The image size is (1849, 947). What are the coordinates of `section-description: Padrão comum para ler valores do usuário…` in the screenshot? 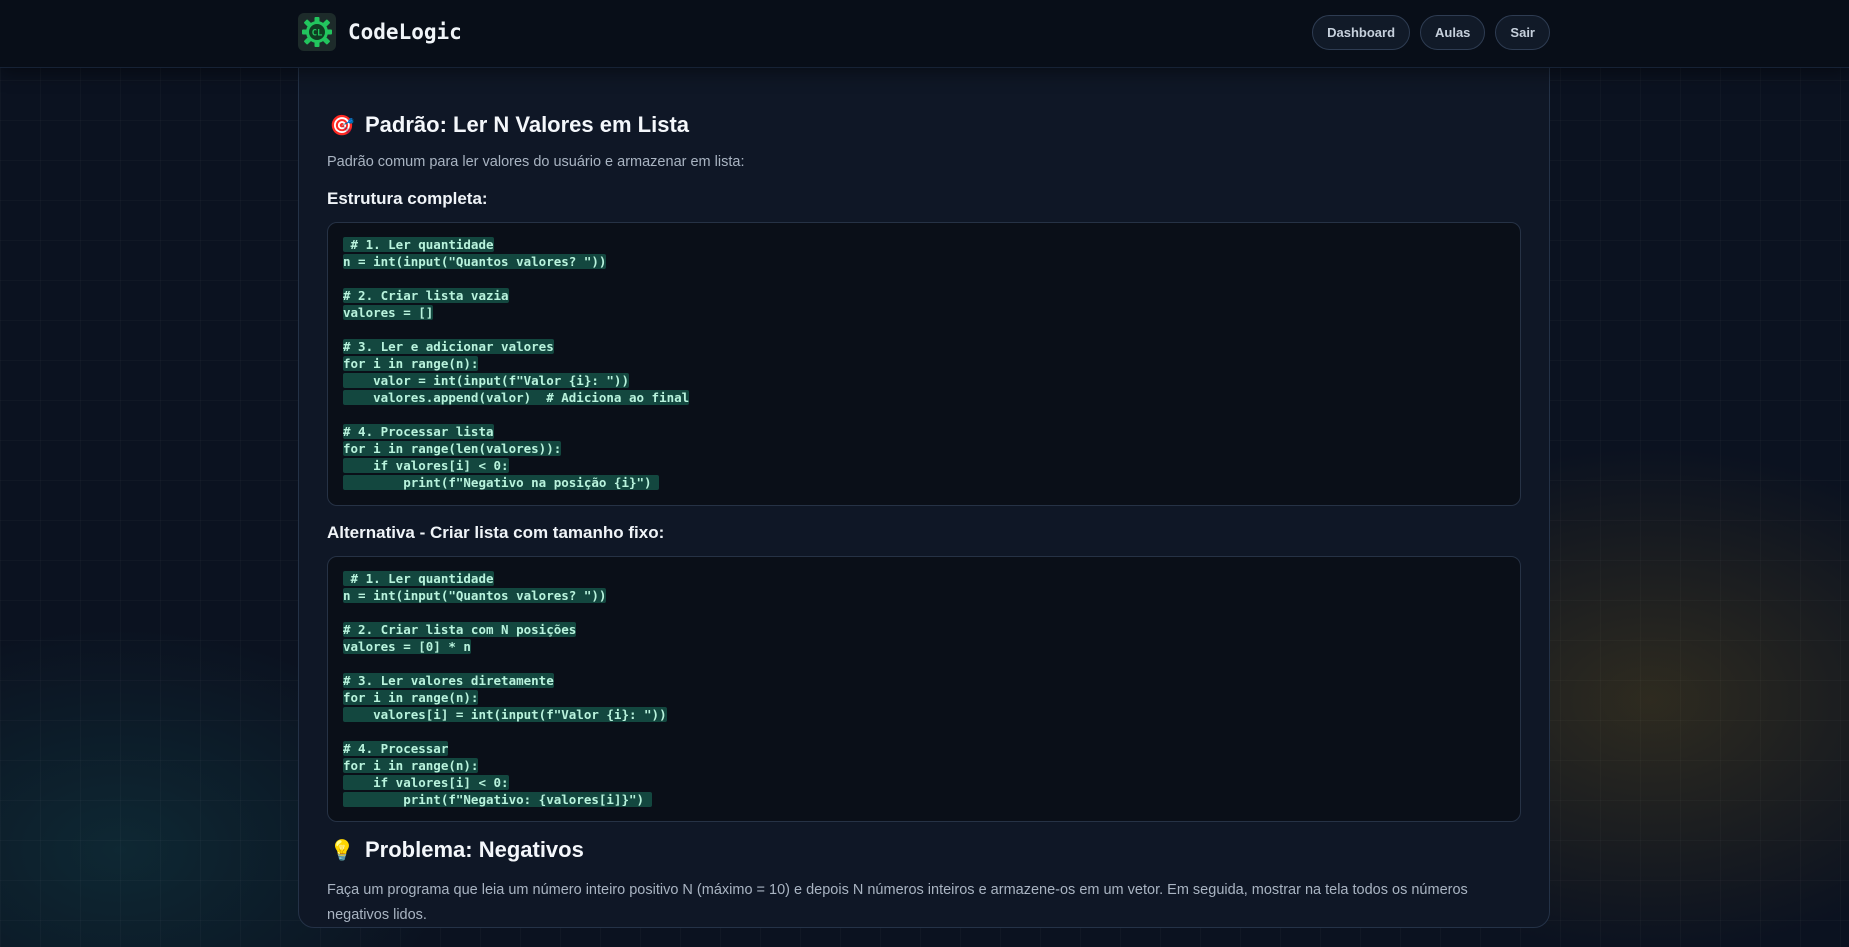 It's located at (536, 162).